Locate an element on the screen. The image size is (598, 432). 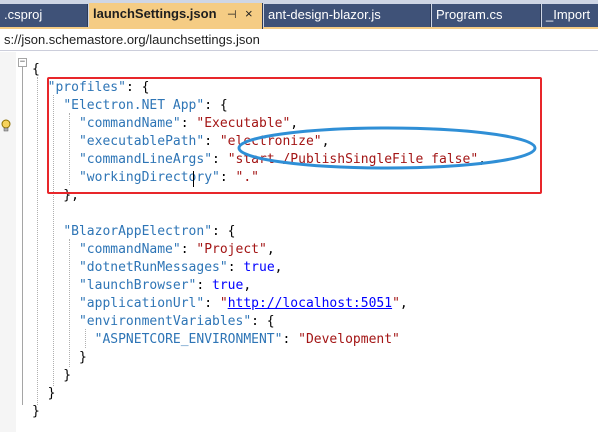
tab-csproj: .csproj is located at coordinates (44, 15).